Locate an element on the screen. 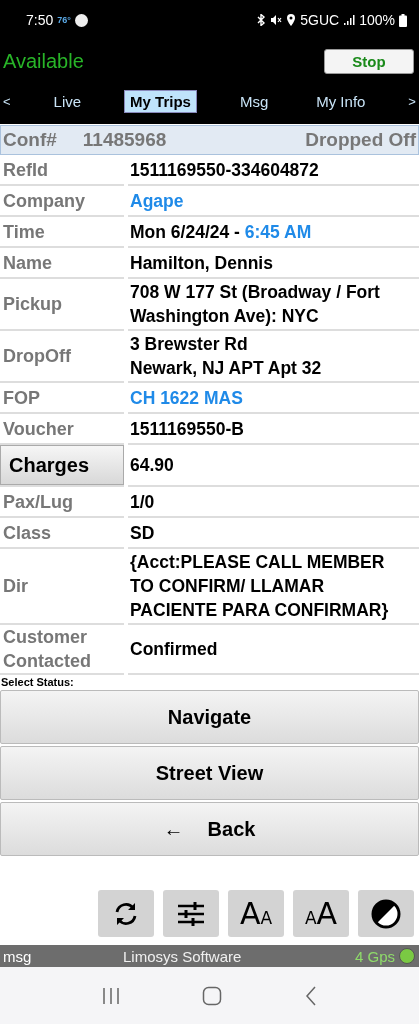 The height and width of the screenshot is (1024, 419). action-button: Navigate is located at coordinates (209, 717).